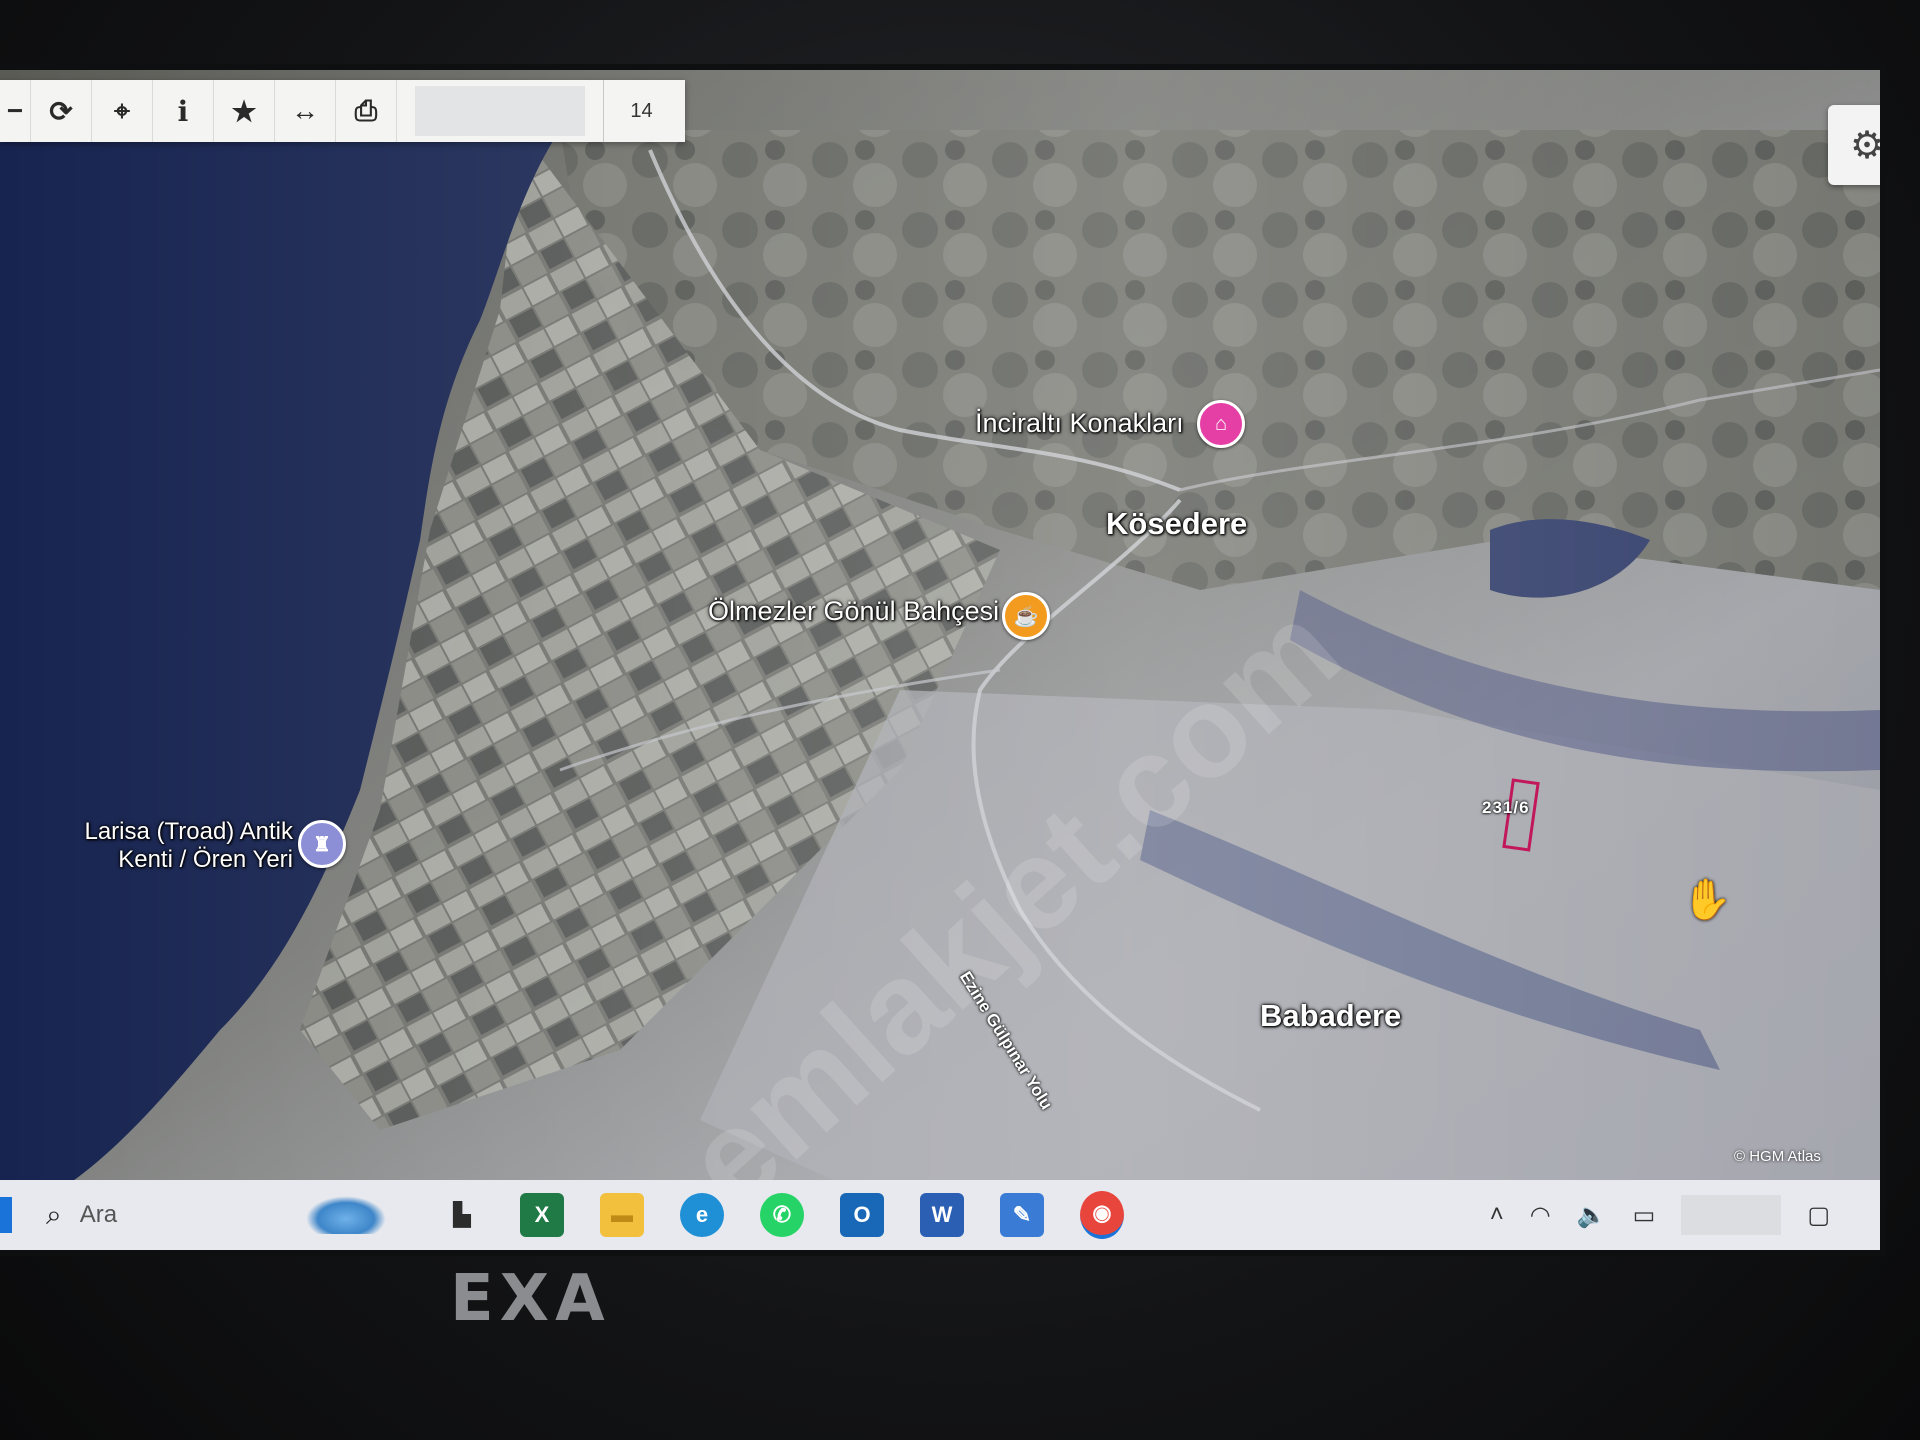  What do you see at coordinates (1660, 1215) in the screenshot?
I see `system-tray: ˄ ◠ 🔈 ▭ ▢` at bounding box center [1660, 1215].